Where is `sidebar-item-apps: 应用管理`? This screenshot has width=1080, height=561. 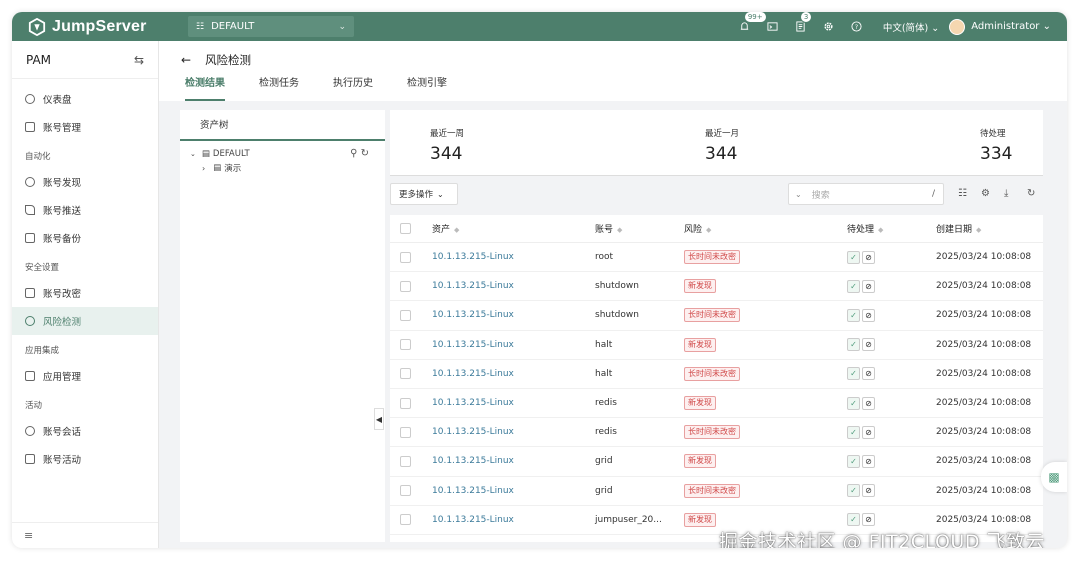
sidebar-item-apps: 应用管理 is located at coordinates (85, 376).